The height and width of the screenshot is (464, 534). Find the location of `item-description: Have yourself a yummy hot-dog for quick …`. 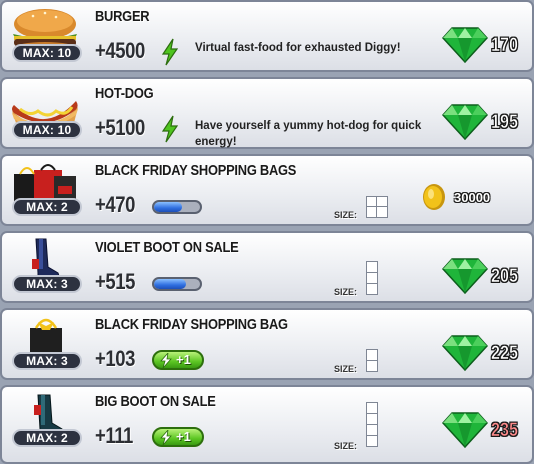

item-description: Have yourself a yummy hot-dog for quick … is located at coordinates (308, 134).